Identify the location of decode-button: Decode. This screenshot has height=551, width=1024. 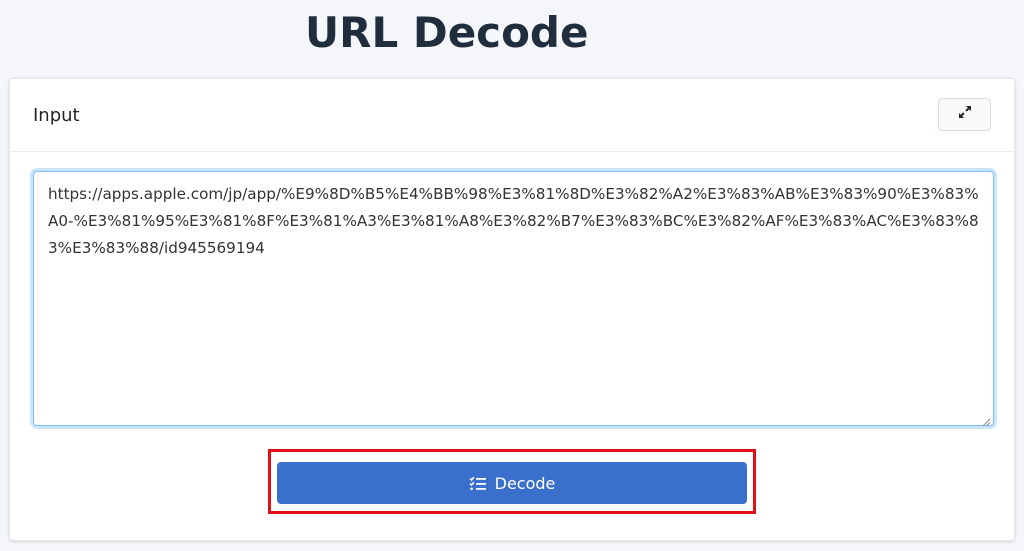
(512, 483).